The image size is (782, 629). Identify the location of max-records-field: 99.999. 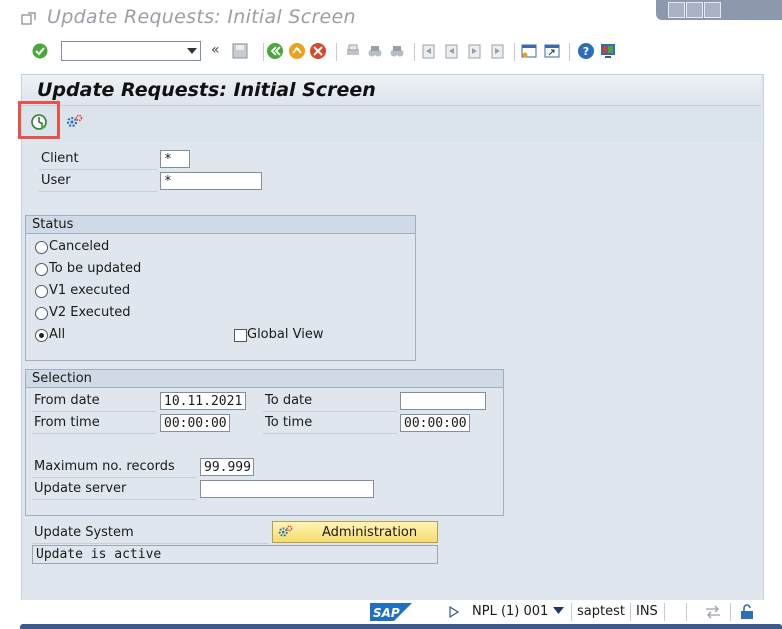
(227, 467).